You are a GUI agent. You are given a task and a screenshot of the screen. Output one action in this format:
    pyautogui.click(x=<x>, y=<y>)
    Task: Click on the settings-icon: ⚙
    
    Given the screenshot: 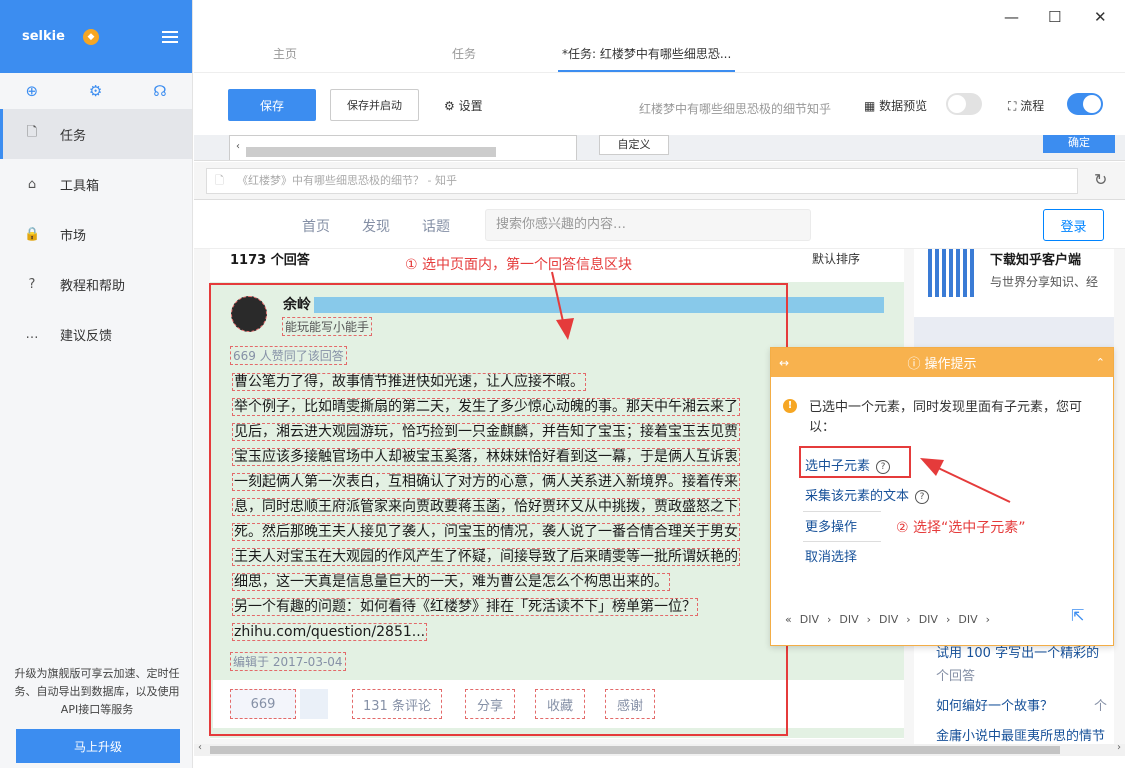 What is the action you would take?
    pyautogui.click(x=95, y=91)
    